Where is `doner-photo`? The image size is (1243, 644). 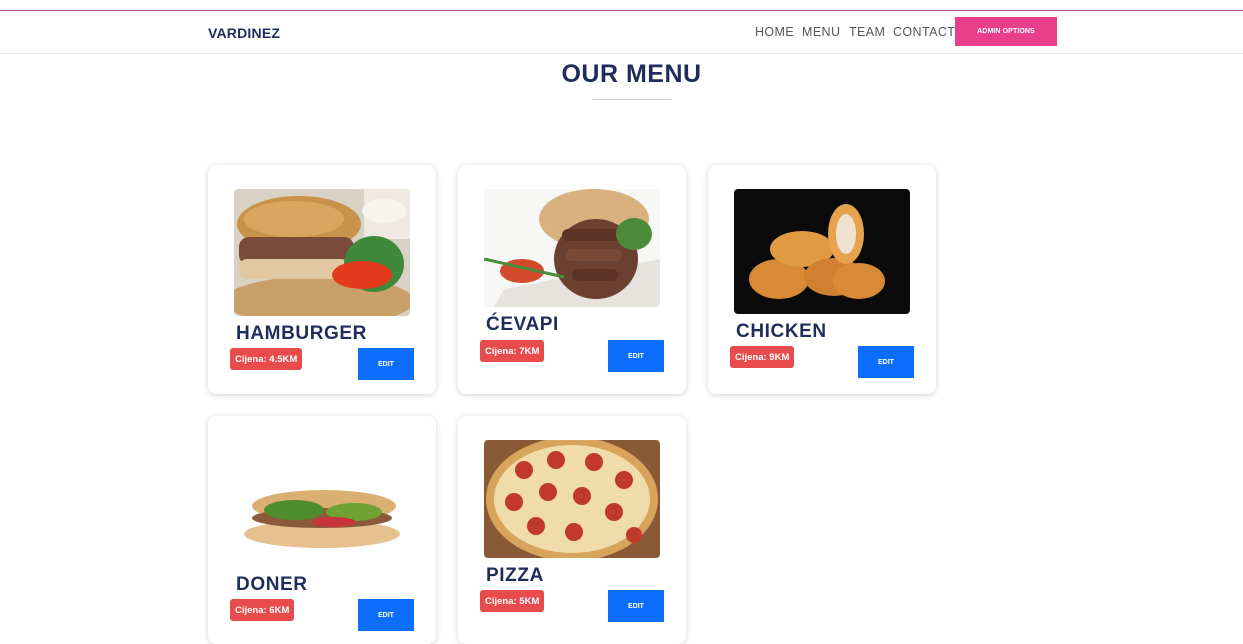
doner-photo is located at coordinates (322, 504).